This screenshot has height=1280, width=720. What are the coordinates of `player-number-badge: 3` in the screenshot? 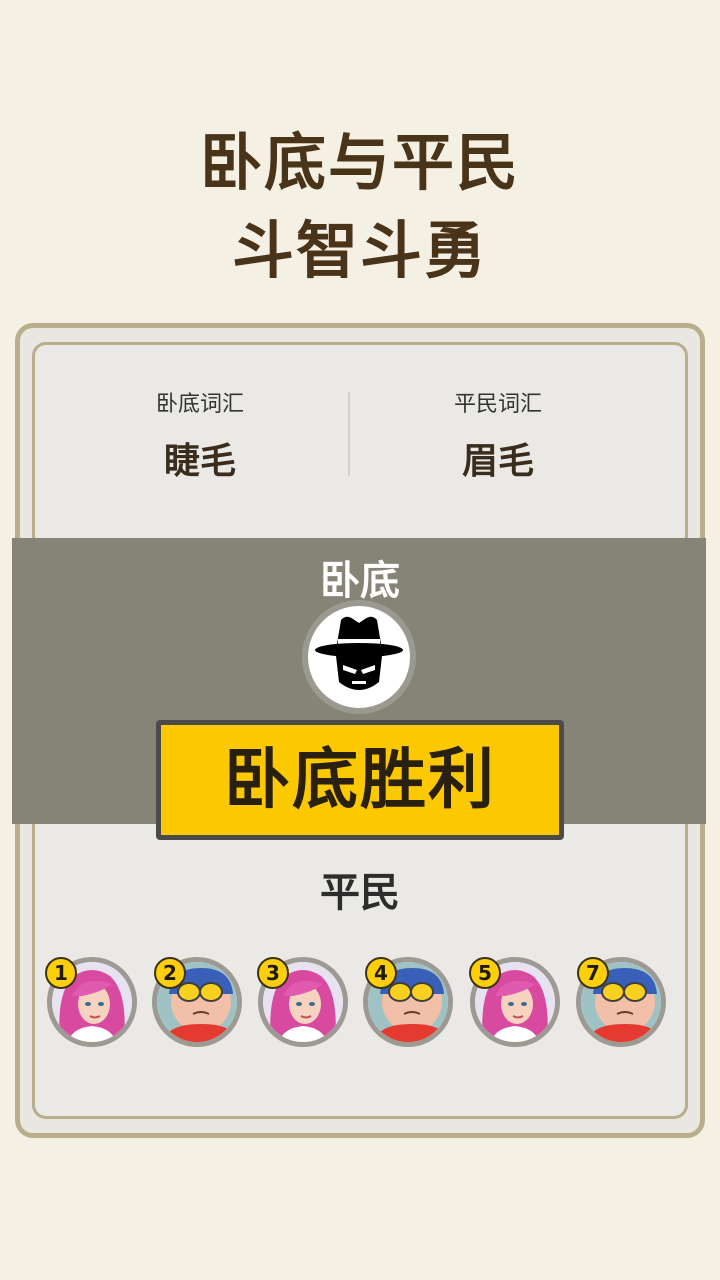 It's located at (273, 973).